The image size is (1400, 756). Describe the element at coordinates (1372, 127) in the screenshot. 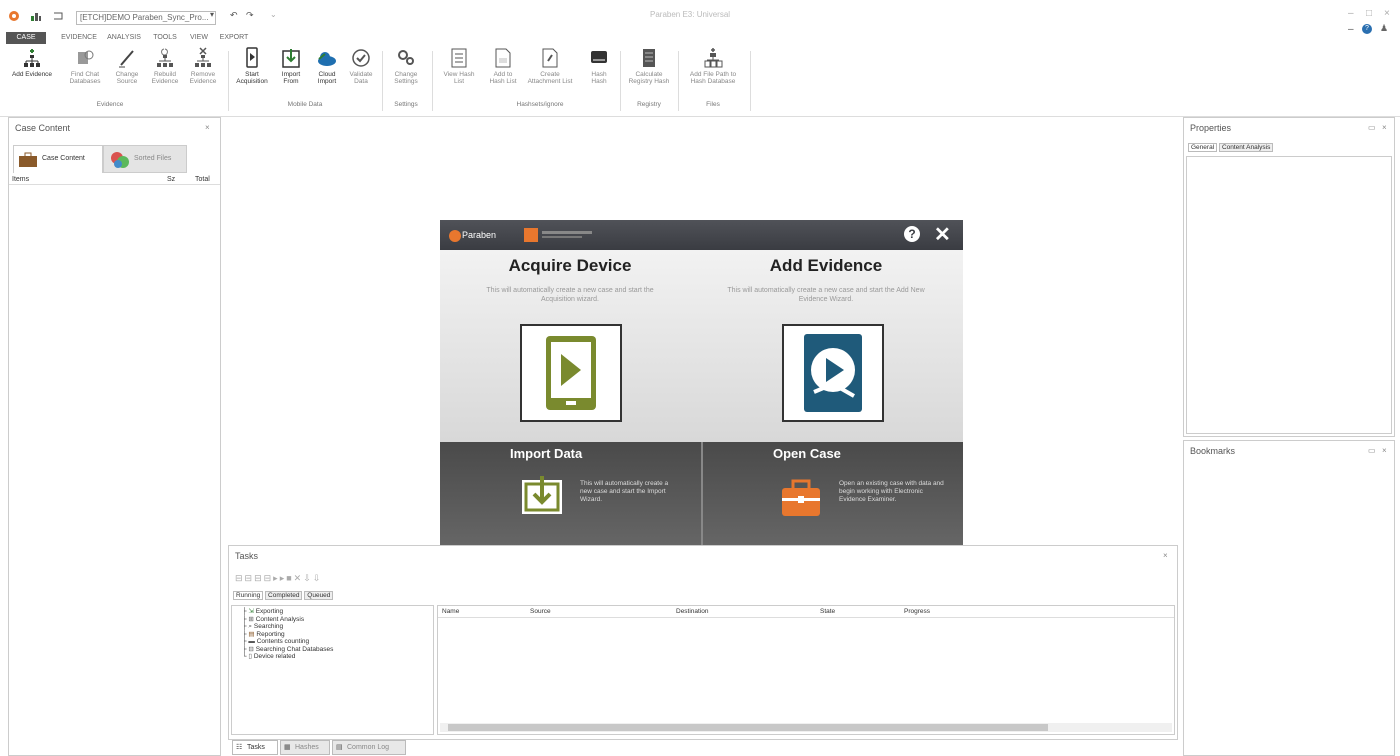

I see `properties-pin-icon: ▭` at that location.